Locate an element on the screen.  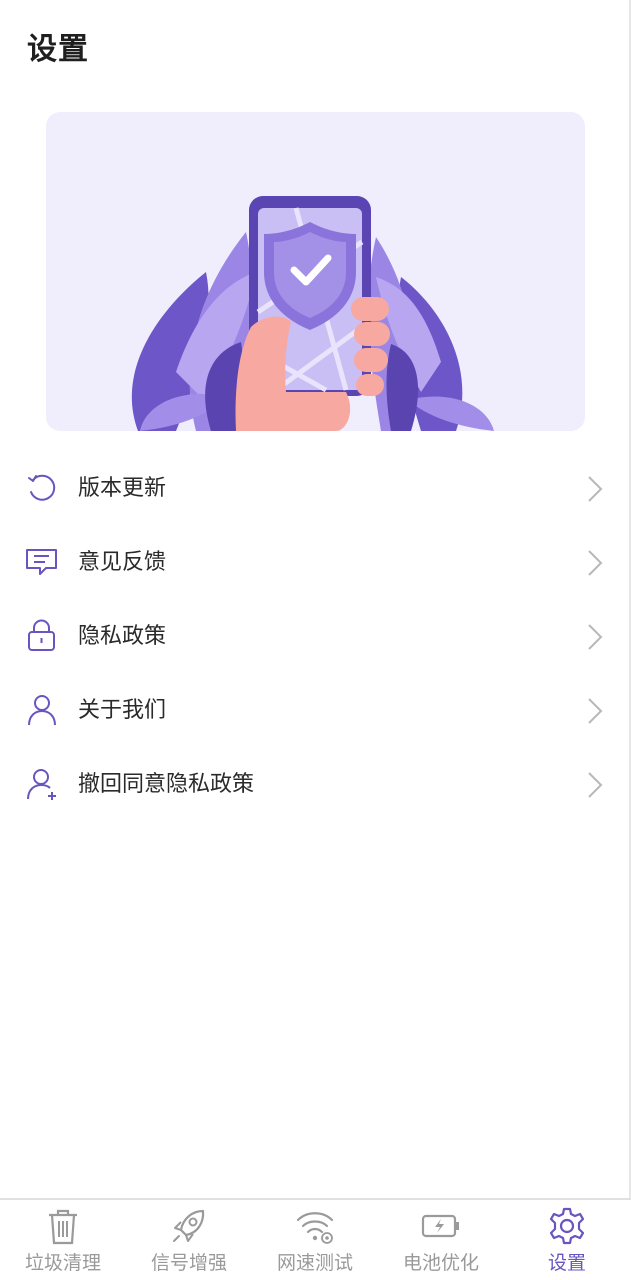
tab-settings: 设置 is located at coordinates (567, 1240).